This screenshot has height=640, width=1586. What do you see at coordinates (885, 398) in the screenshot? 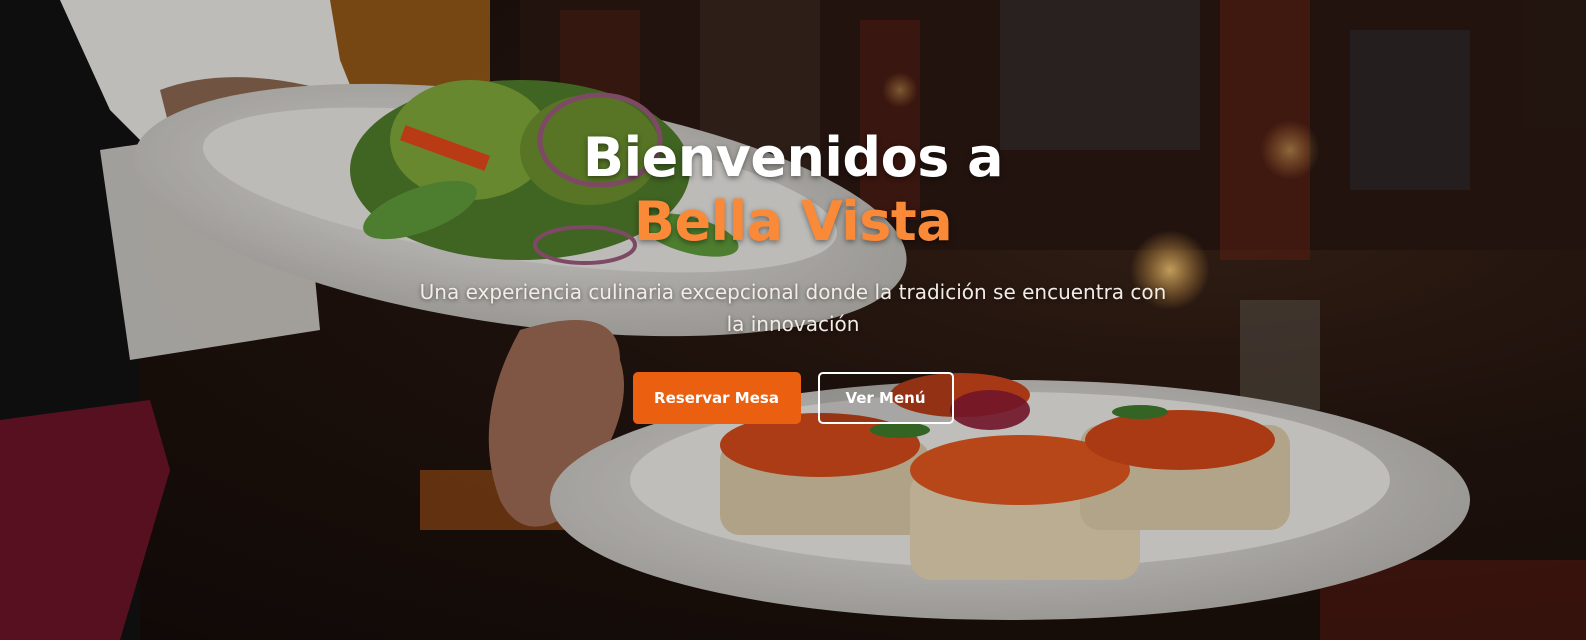
I see `view-menu-button: Ver Menú` at bounding box center [885, 398].